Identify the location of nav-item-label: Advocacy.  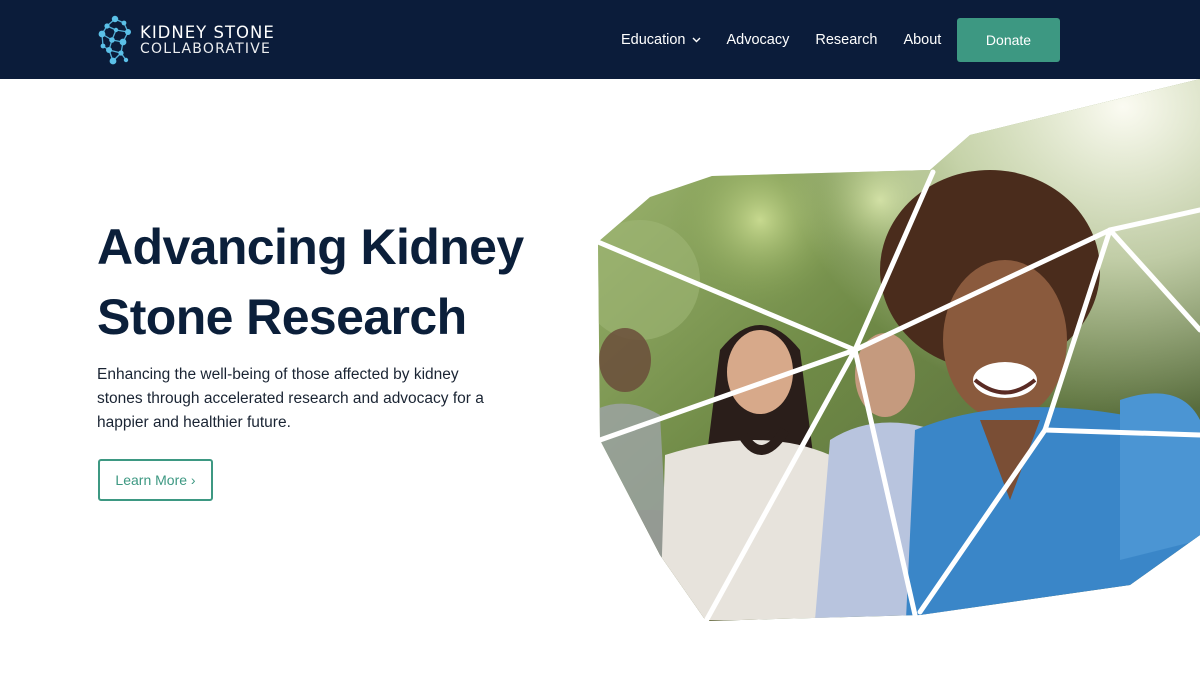
(758, 39).